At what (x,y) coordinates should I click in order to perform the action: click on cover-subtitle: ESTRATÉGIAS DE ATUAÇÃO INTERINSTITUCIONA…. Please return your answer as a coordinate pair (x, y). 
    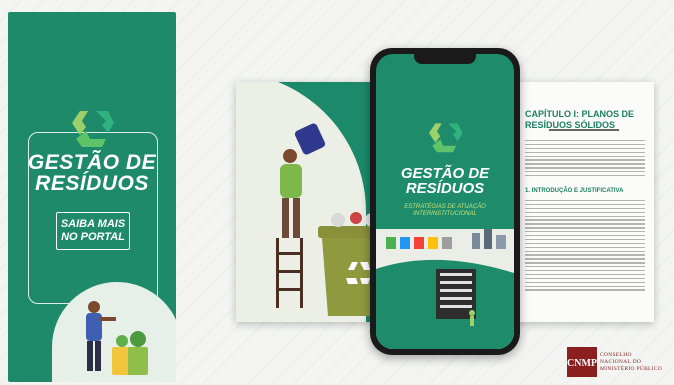
    Looking at the image, I should click on (445, 211).